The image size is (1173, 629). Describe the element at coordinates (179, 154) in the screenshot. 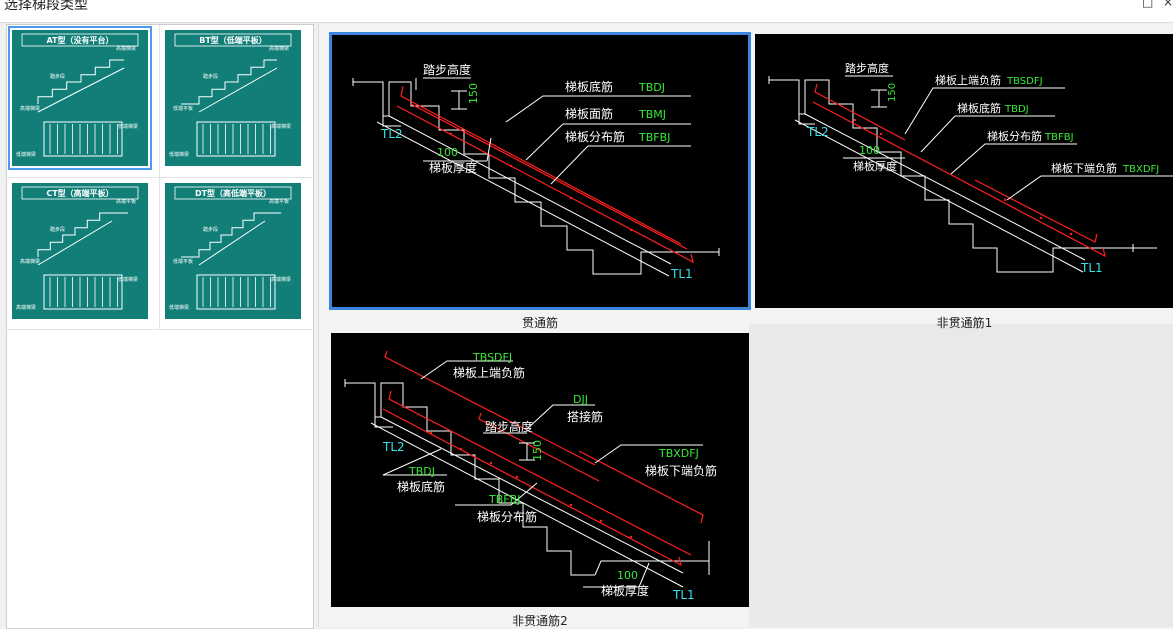

I see `bt-label-5: 低端梯梁` at that location.